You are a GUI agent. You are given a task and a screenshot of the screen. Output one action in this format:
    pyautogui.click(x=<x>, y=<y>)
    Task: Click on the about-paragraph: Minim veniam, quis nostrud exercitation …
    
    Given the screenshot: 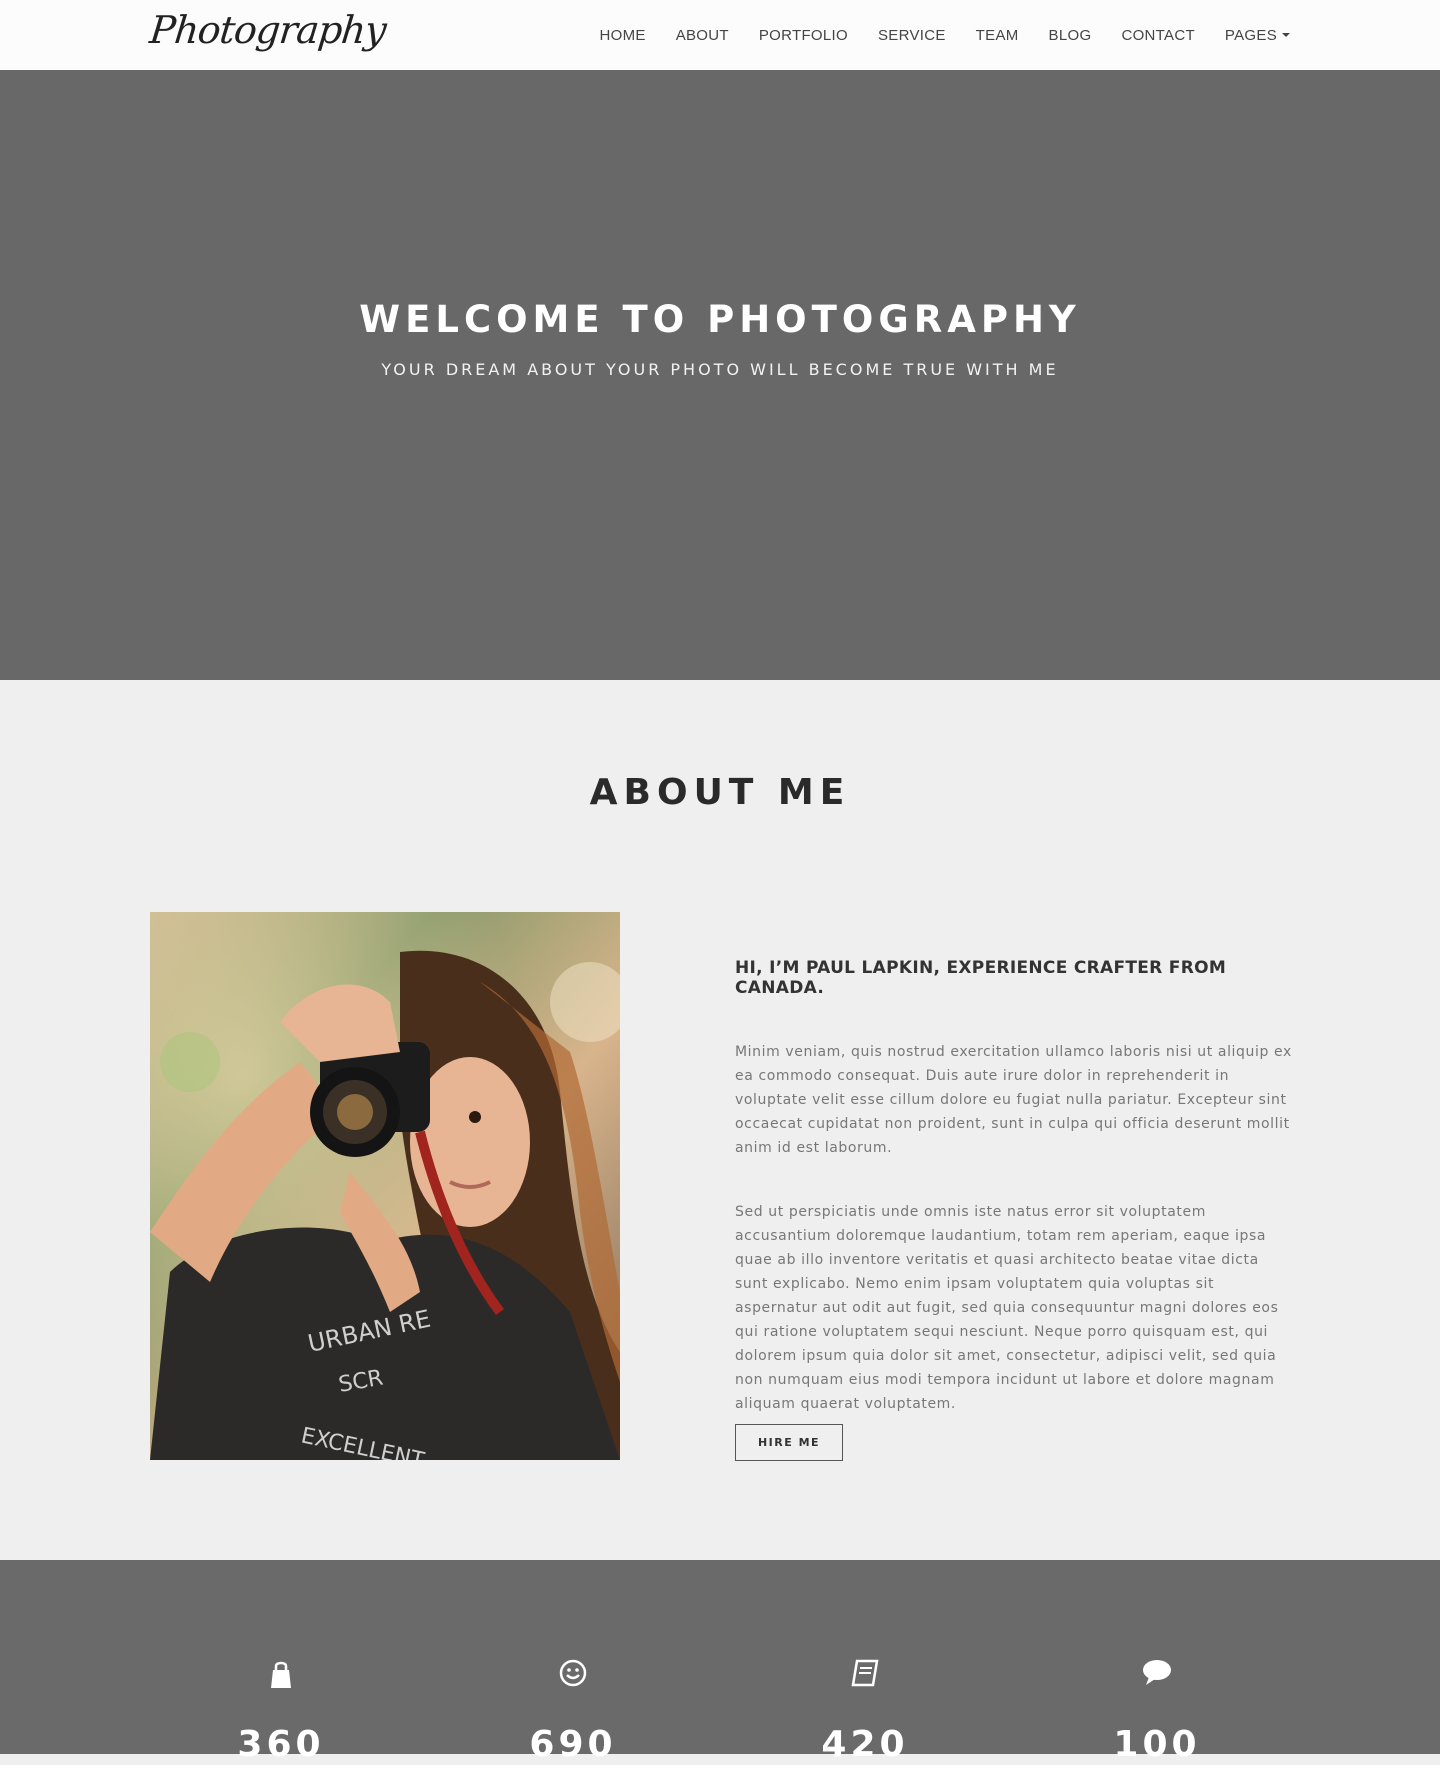 What is the action you would take?
    pyautogui.click(x=1013, y=1100)
    